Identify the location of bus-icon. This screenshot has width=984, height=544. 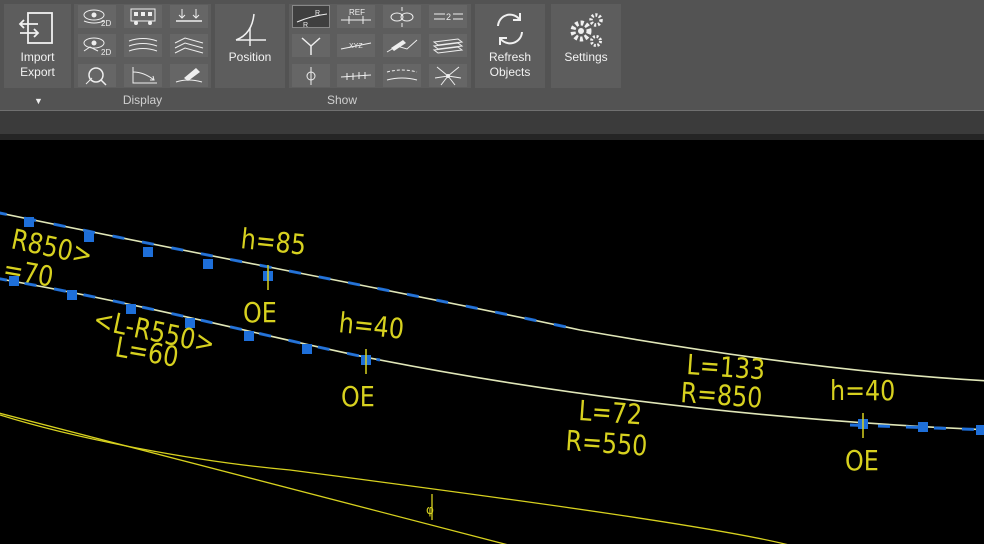
(143, 16).